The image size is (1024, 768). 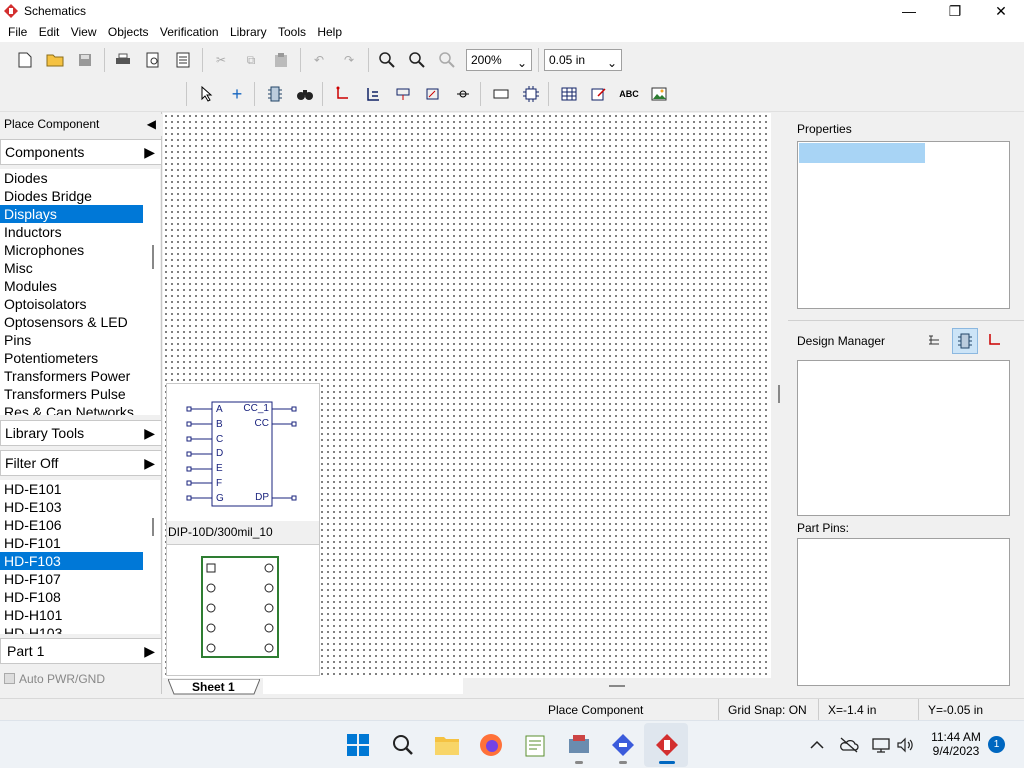 What do you see at coordinates (281, 60) in the screenshot?
I see `paste-icon` at bounding box center [281, 60].